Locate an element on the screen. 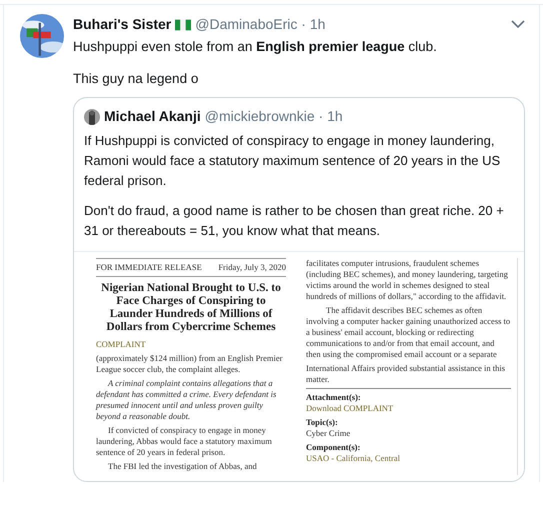 The height and width of the screenshot is (509, 543). flag-icon is located at coordinates (183, 24).